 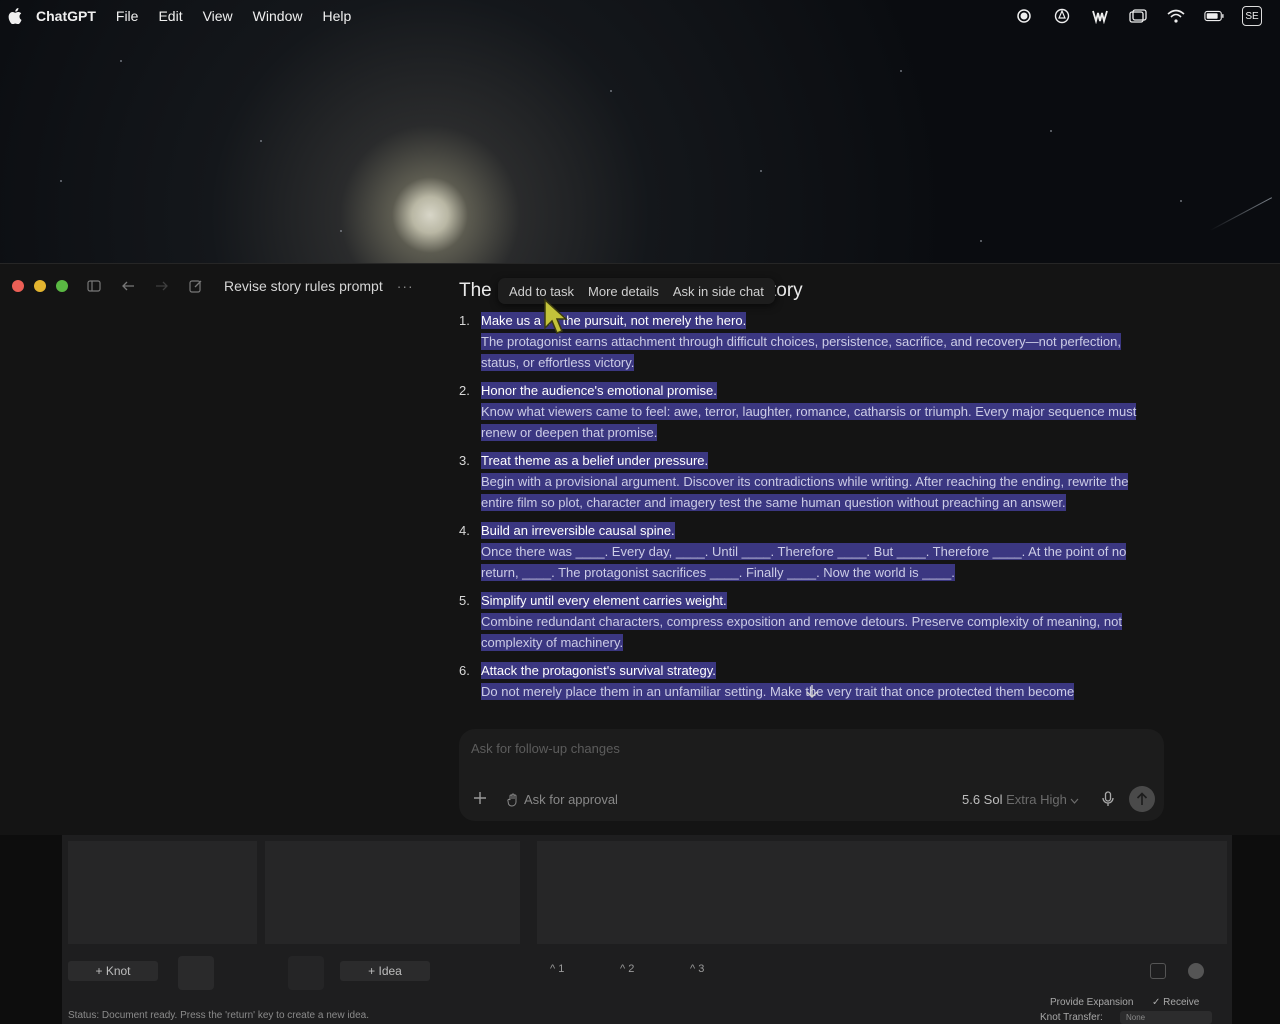 I want to click on follow-up-input: Ask for follow-up changes, so click(x=545, y=748).